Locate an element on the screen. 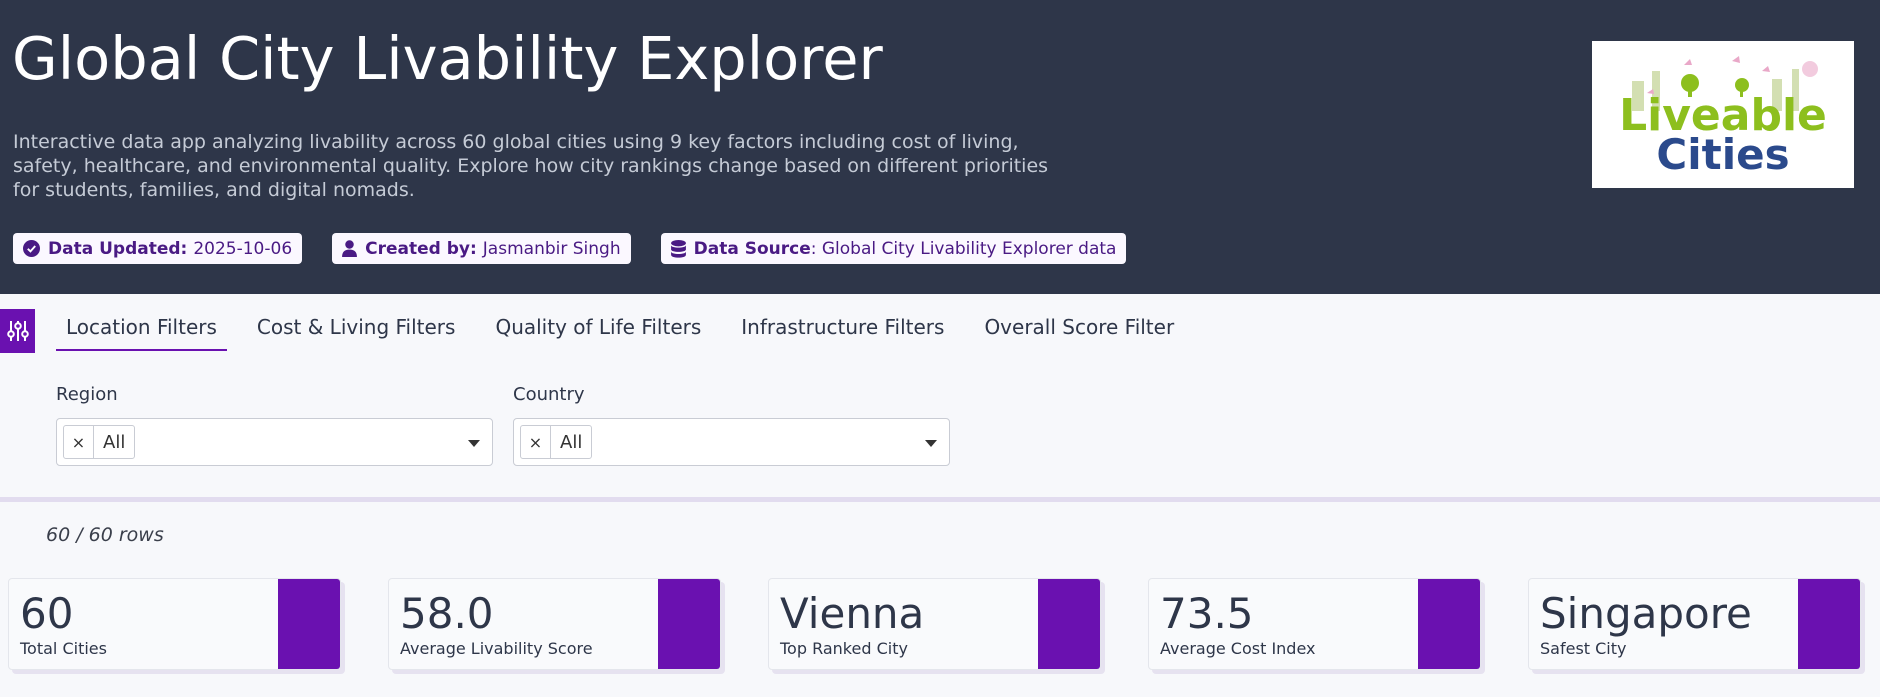 Image resolution: width=1880 pixels, height=697 pixels. kpi-label: Average Livability Score is located at coordinates (496, 648).